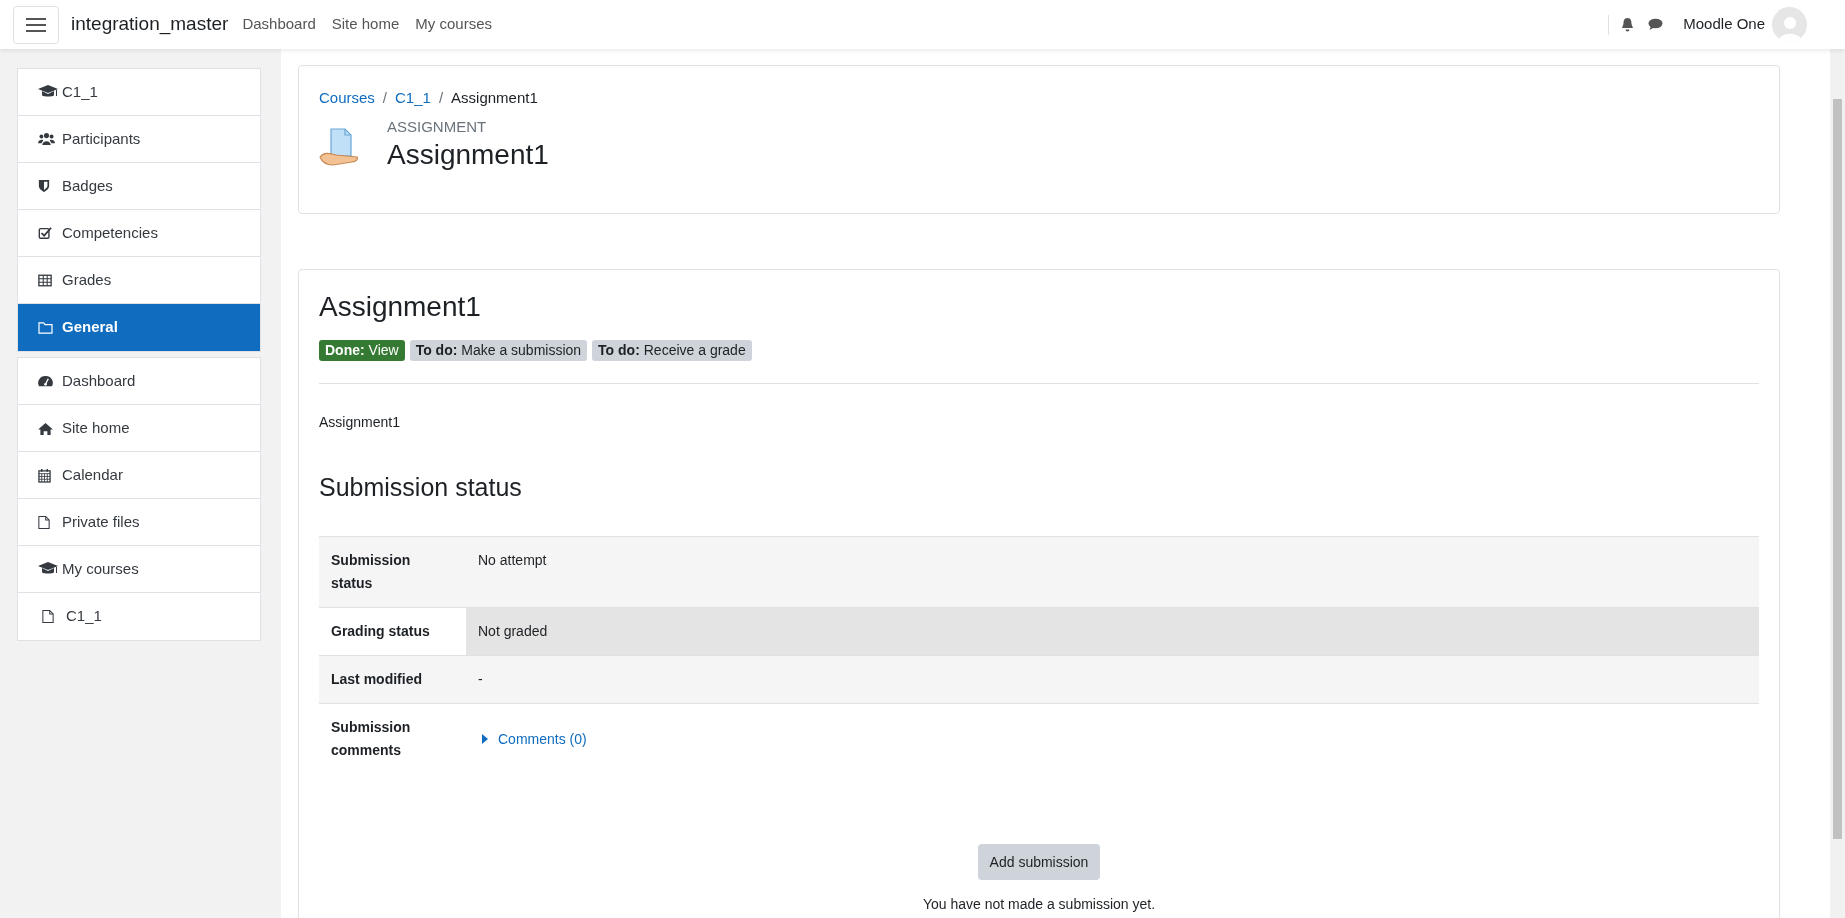 The image size is (1845, 918). Describe the element at coordinates (485, 739) in the screenshot. I see `caret-icon` at that location.